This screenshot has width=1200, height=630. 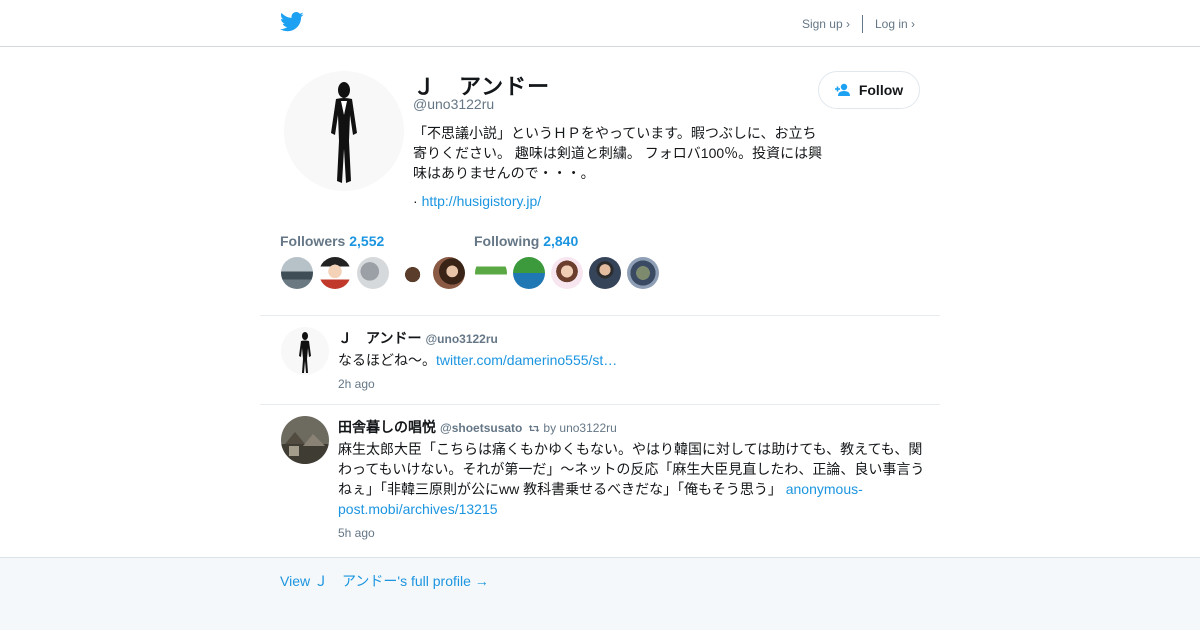 I want to click on following-avatars, so click(x=567, y=273).